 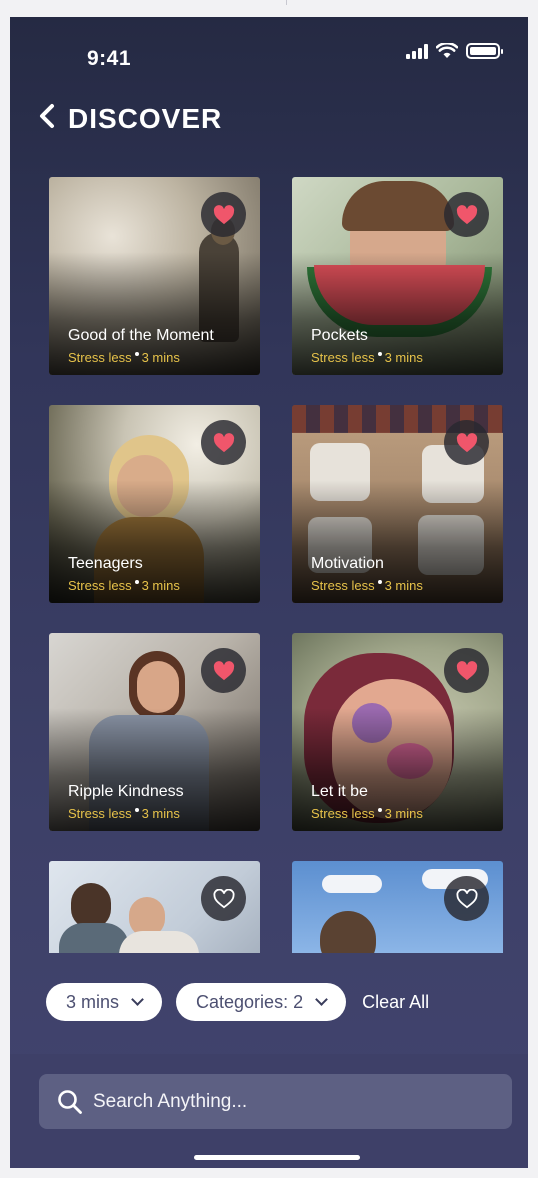 What do you see at coordinates (70, 1101) in the screenshot?
I see `search-icon` at bounding box center [70, 1101].